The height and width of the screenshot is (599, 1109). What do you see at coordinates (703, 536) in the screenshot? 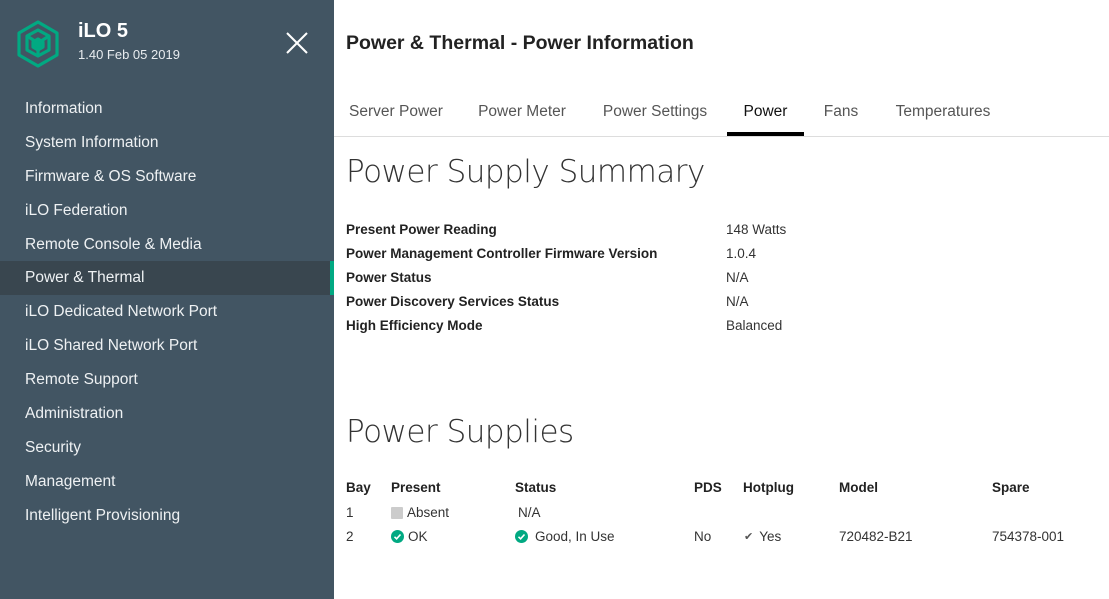
I see `cell-pds: No` at bounding box center [703, 536].